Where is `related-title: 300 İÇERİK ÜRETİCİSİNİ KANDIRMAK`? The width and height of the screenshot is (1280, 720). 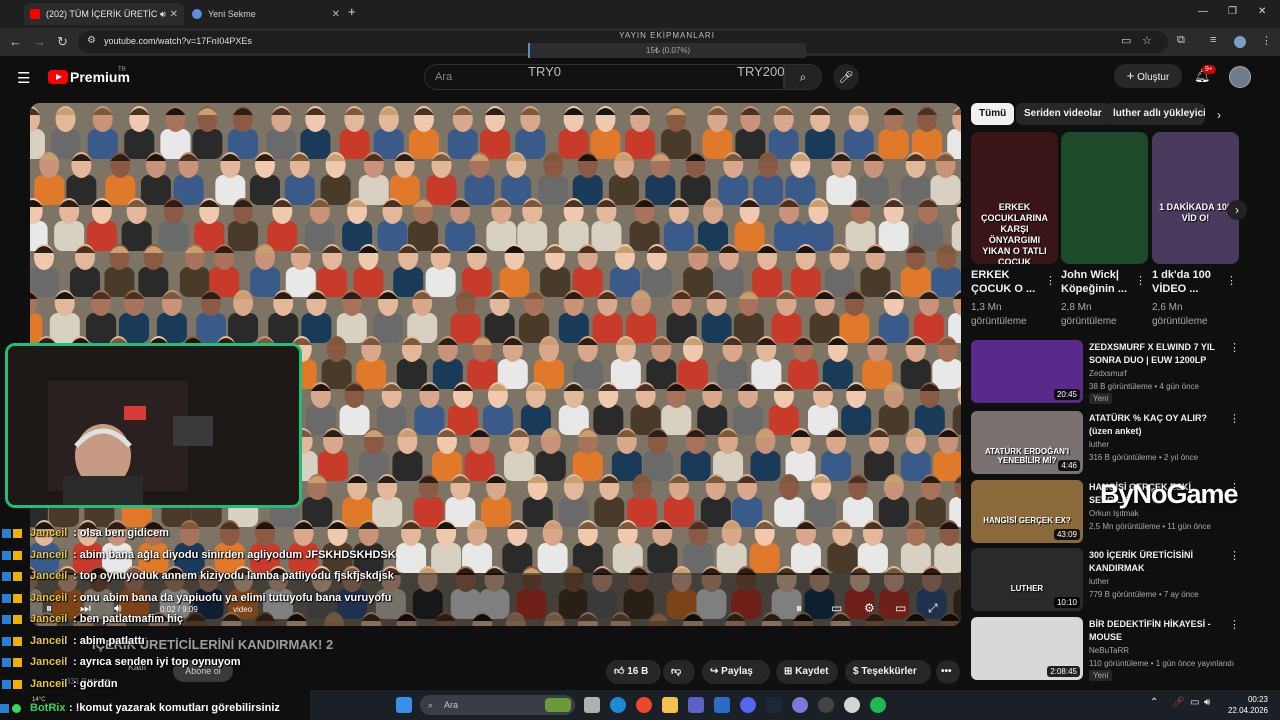
related-title: 300 İÇERİK ÜRETİCİSİNİ KANDIRMAK is located at coordinates (1159, 562).